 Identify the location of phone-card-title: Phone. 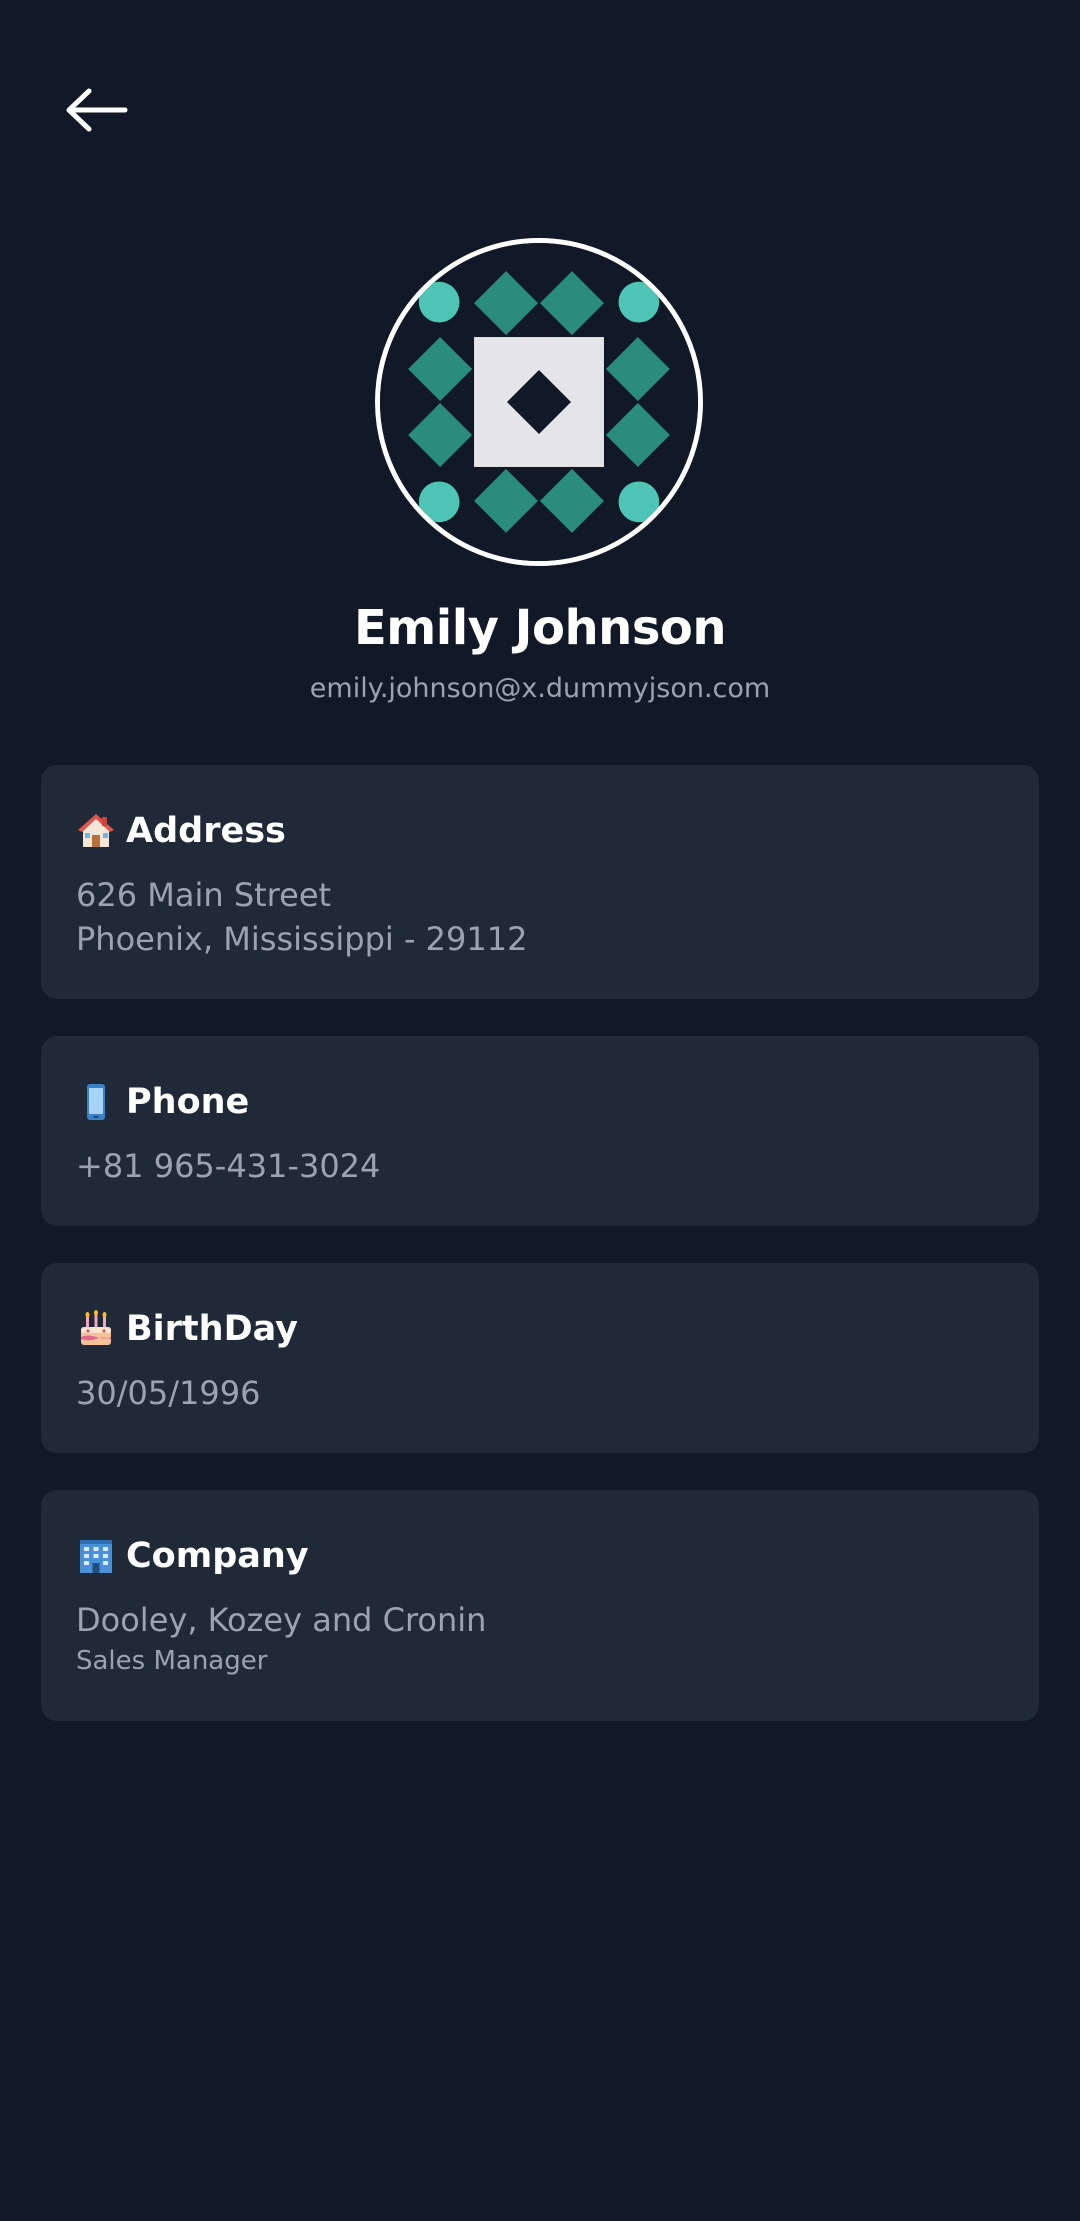
(540, 1102).